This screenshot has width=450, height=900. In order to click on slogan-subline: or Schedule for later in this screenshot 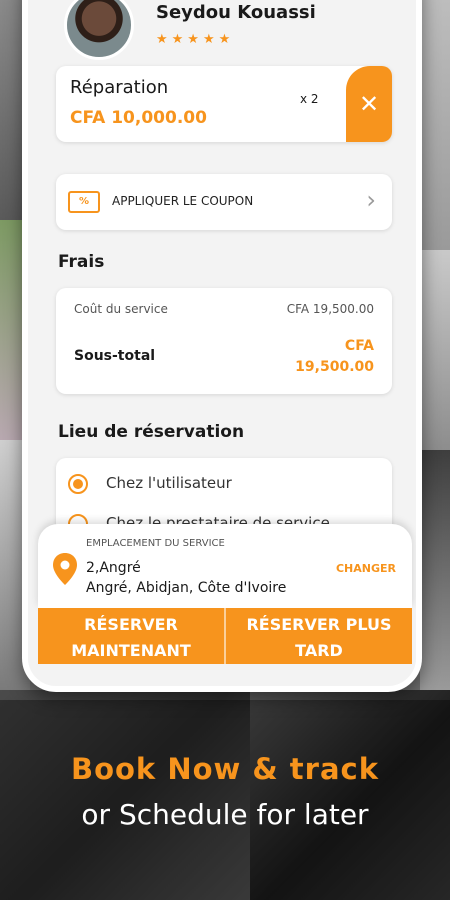, I will do `click(225, 814)`.